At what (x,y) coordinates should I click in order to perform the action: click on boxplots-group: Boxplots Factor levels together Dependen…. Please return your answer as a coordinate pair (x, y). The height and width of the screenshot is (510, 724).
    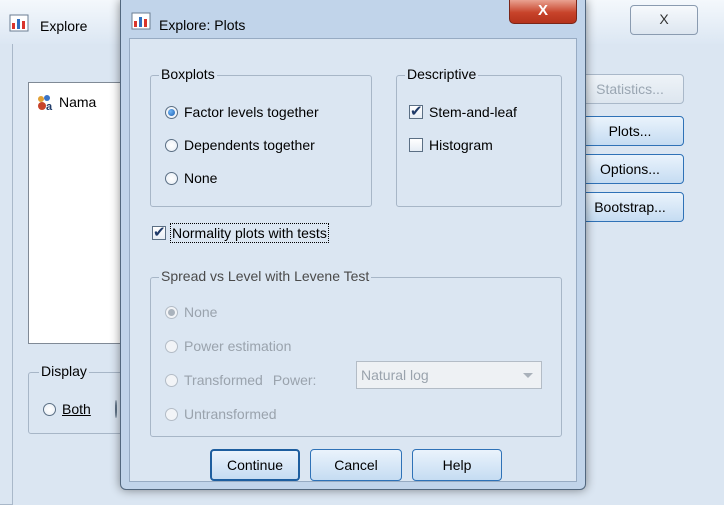
    Looking at the image, I should click on (261, 136).